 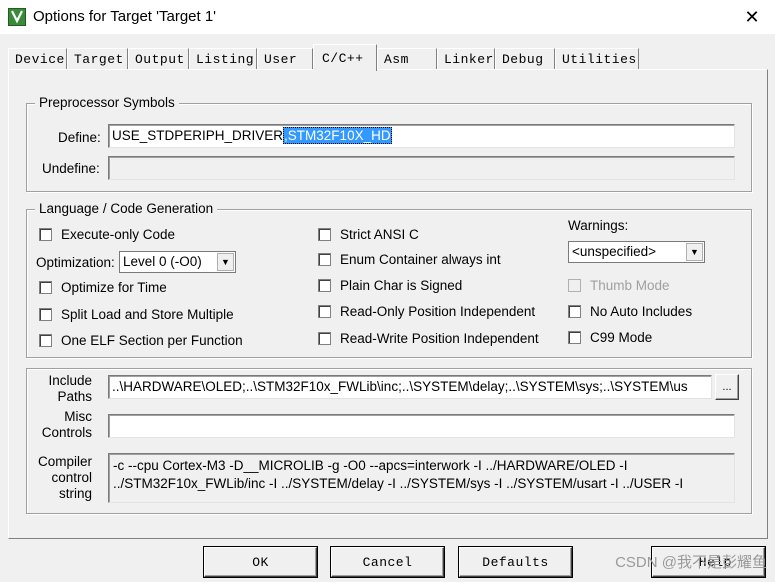 What do you see at coordinates (379, 234) in the screenshot?
I see `checkbox-label: Strict ANSI C` at bounding box center [379, 234].